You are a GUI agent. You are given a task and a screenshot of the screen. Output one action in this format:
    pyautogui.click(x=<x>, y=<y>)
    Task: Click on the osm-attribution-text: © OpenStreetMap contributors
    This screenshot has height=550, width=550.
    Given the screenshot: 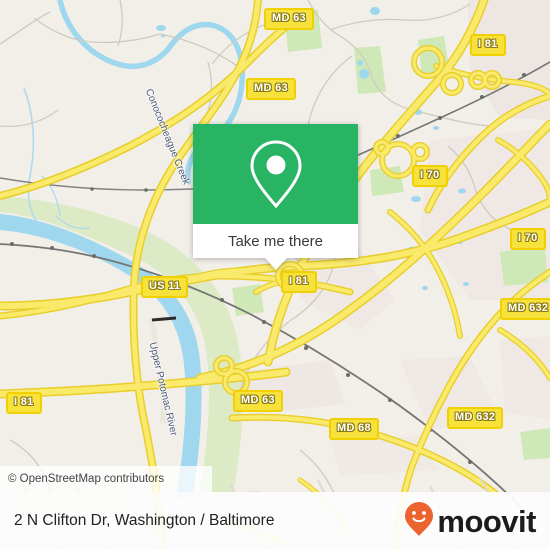 What is the action you would take?
    pyautogui.click(x=86, y=479)
    